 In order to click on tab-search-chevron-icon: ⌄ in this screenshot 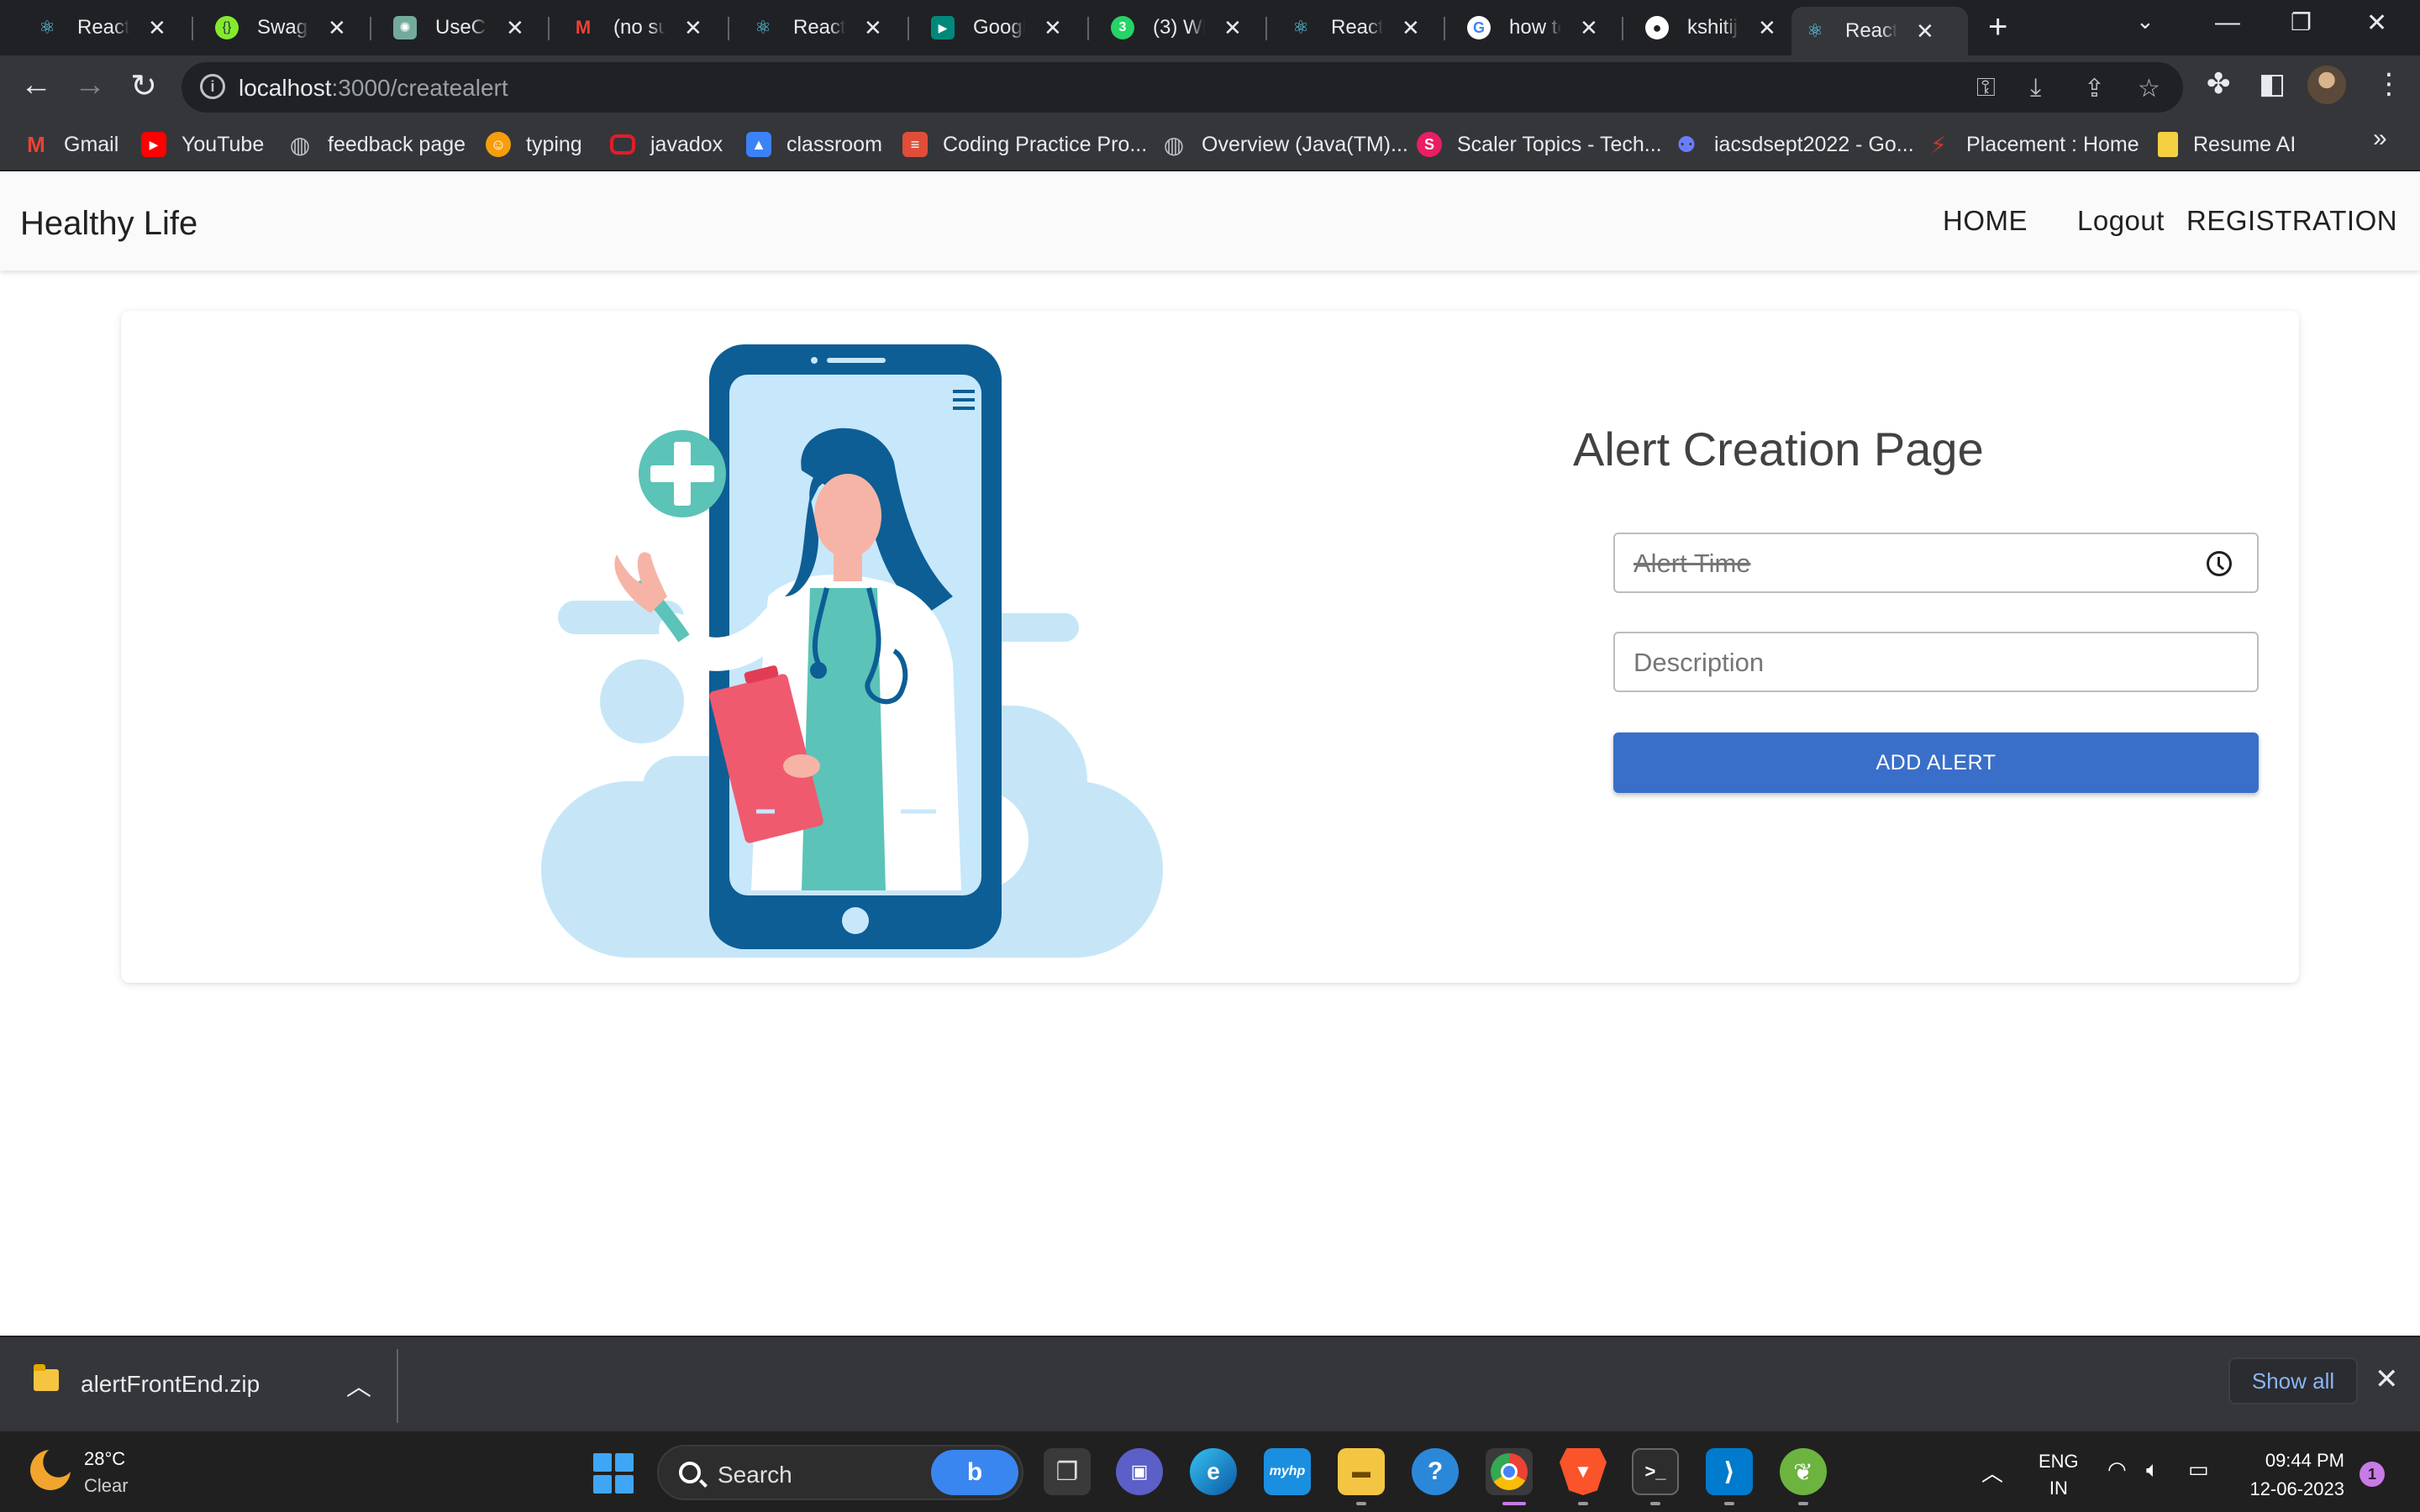, I will do `click(2145, 21)`.